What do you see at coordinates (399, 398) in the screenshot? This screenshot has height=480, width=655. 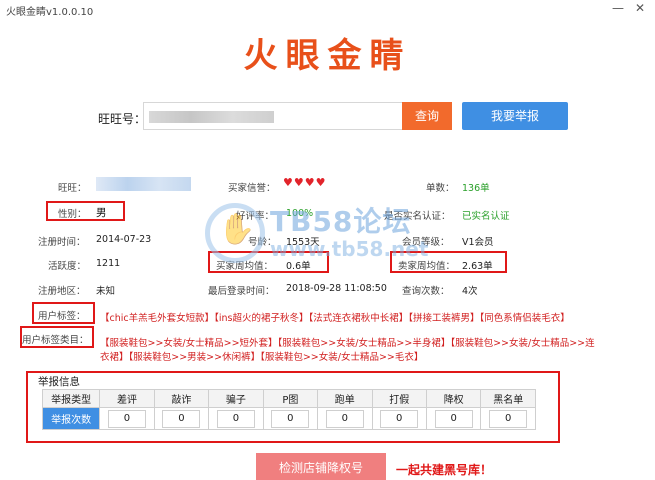 I see `report-header-counterfeit-hunter: 打假` at bounding box center [399, 398].